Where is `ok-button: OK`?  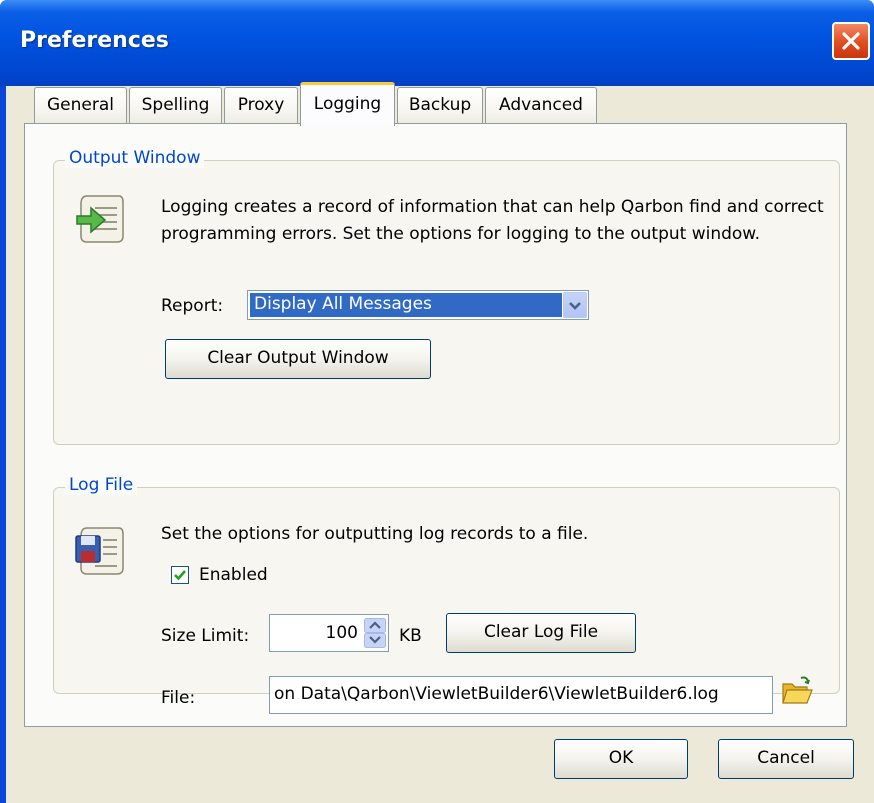
ok-button: OK is located at coordinates (621, 759).